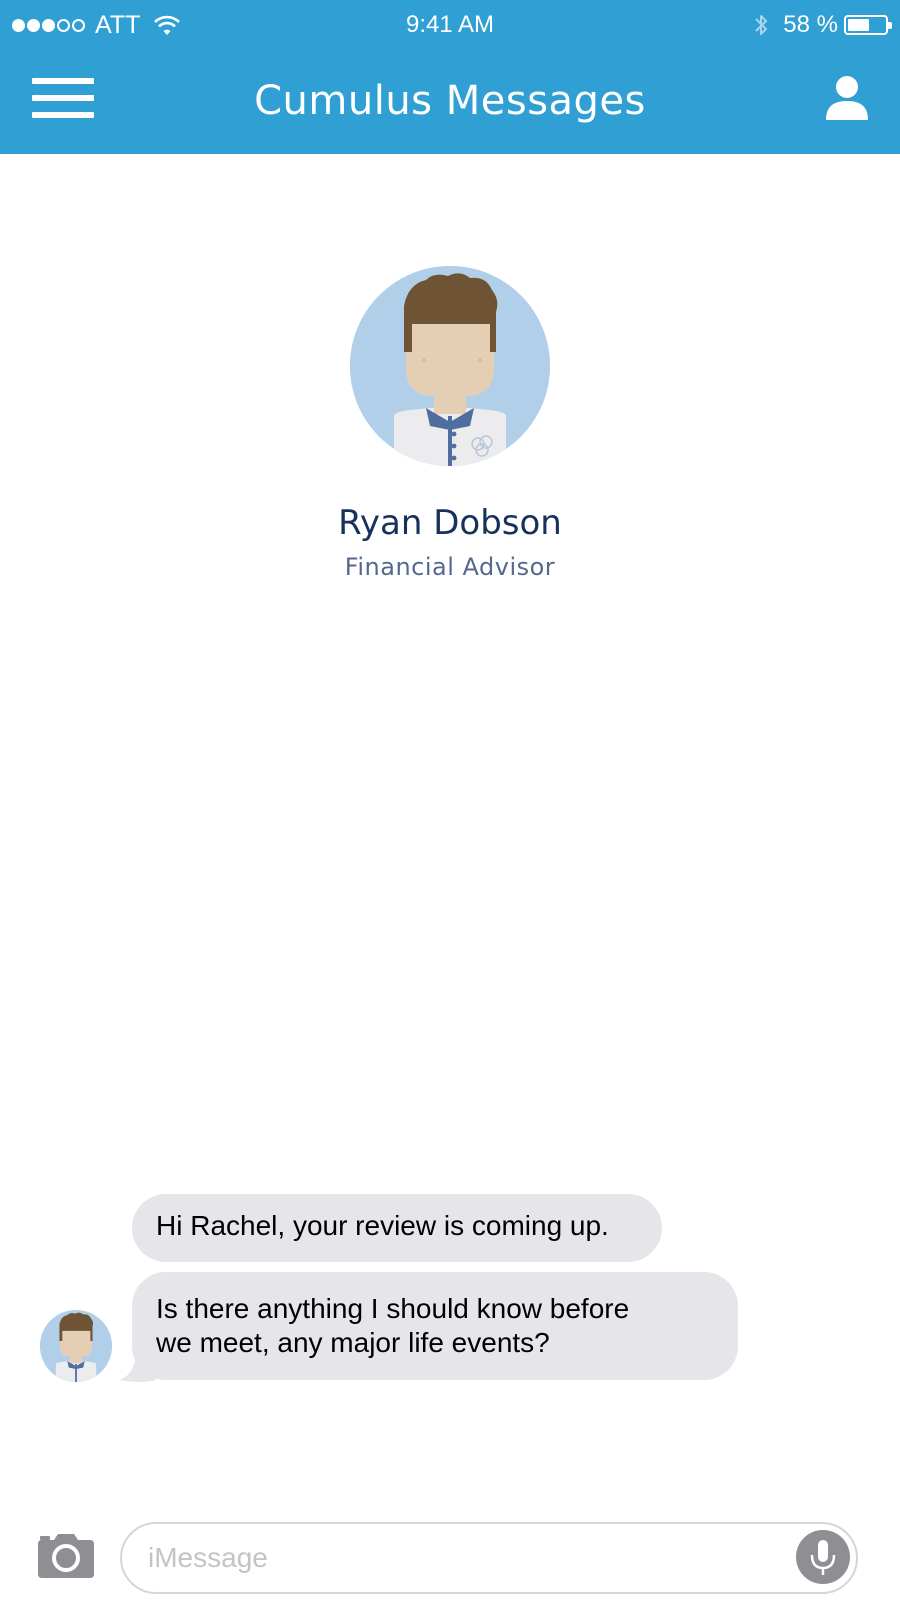 The image size is (900, 1600). I want to click on message-input, so click(489, 1558).